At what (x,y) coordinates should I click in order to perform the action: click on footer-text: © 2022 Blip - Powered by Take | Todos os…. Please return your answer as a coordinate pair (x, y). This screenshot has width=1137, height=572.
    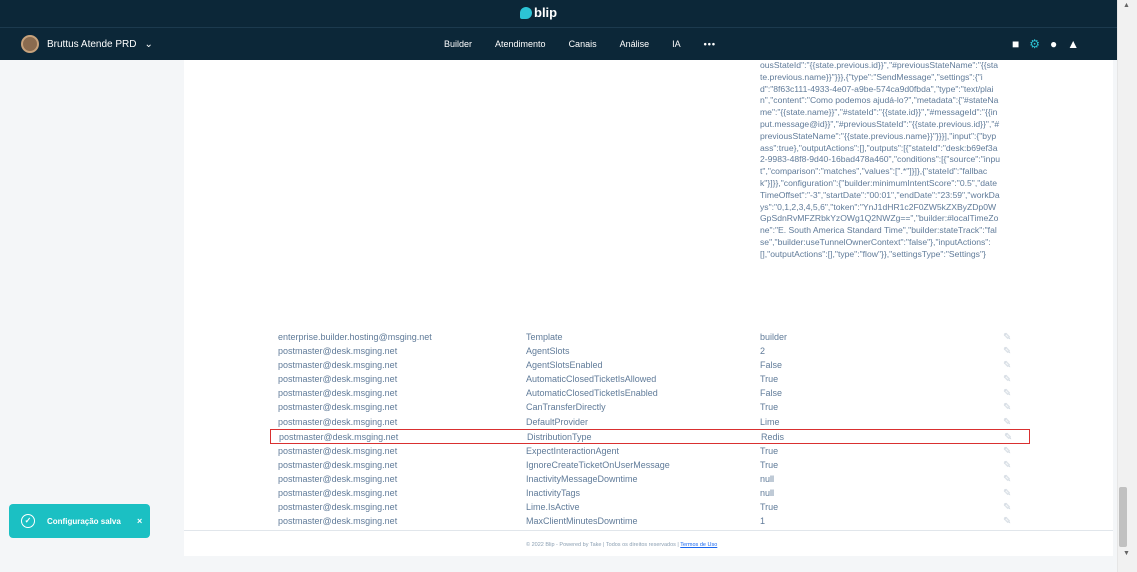
    Looking at the image, I should click on (621, 545).